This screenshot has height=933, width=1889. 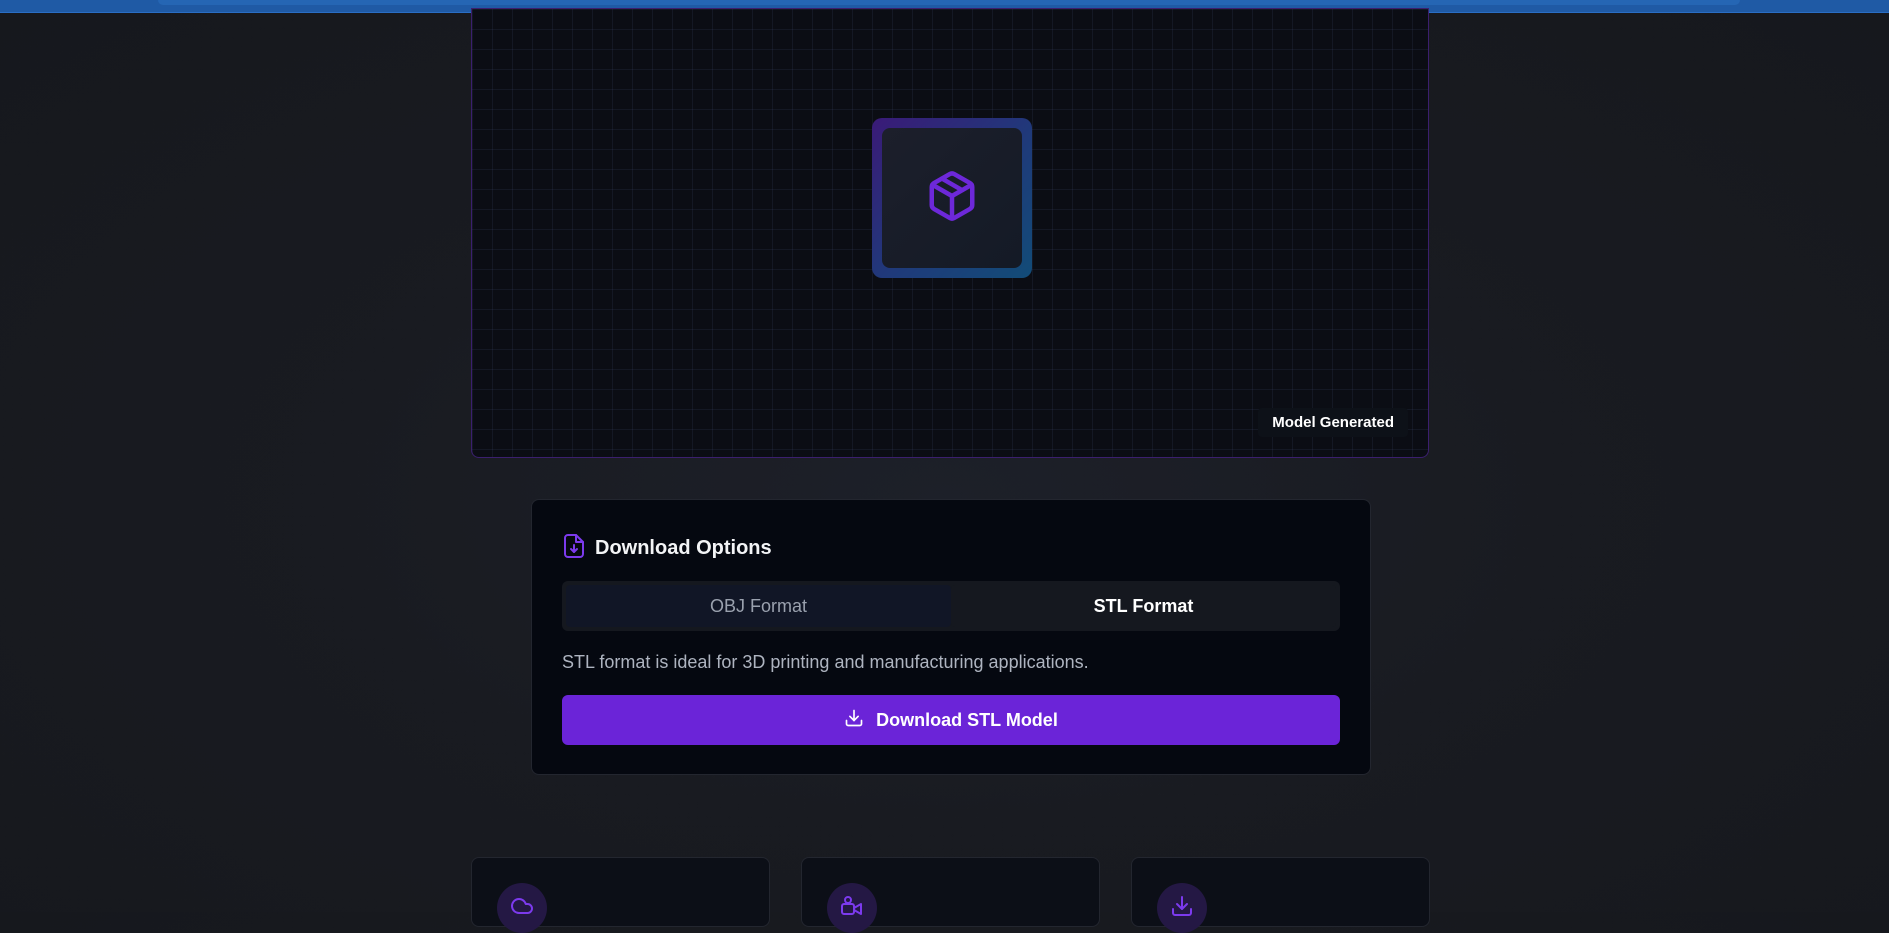 I want to click on download-stl-button: Download STL Model, so click(x=951, y=720).